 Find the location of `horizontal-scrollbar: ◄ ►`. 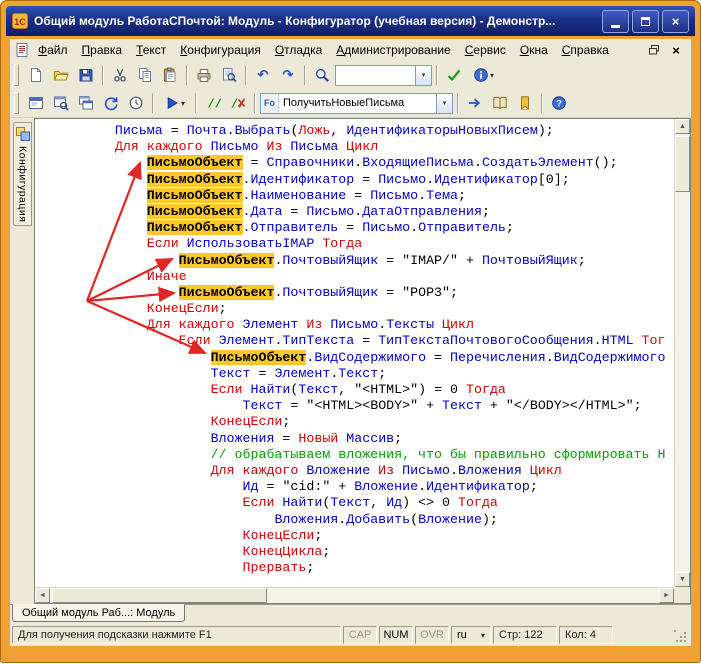

horizontal-scrollbar: ◄ ► is located at coordinates (354, 595).